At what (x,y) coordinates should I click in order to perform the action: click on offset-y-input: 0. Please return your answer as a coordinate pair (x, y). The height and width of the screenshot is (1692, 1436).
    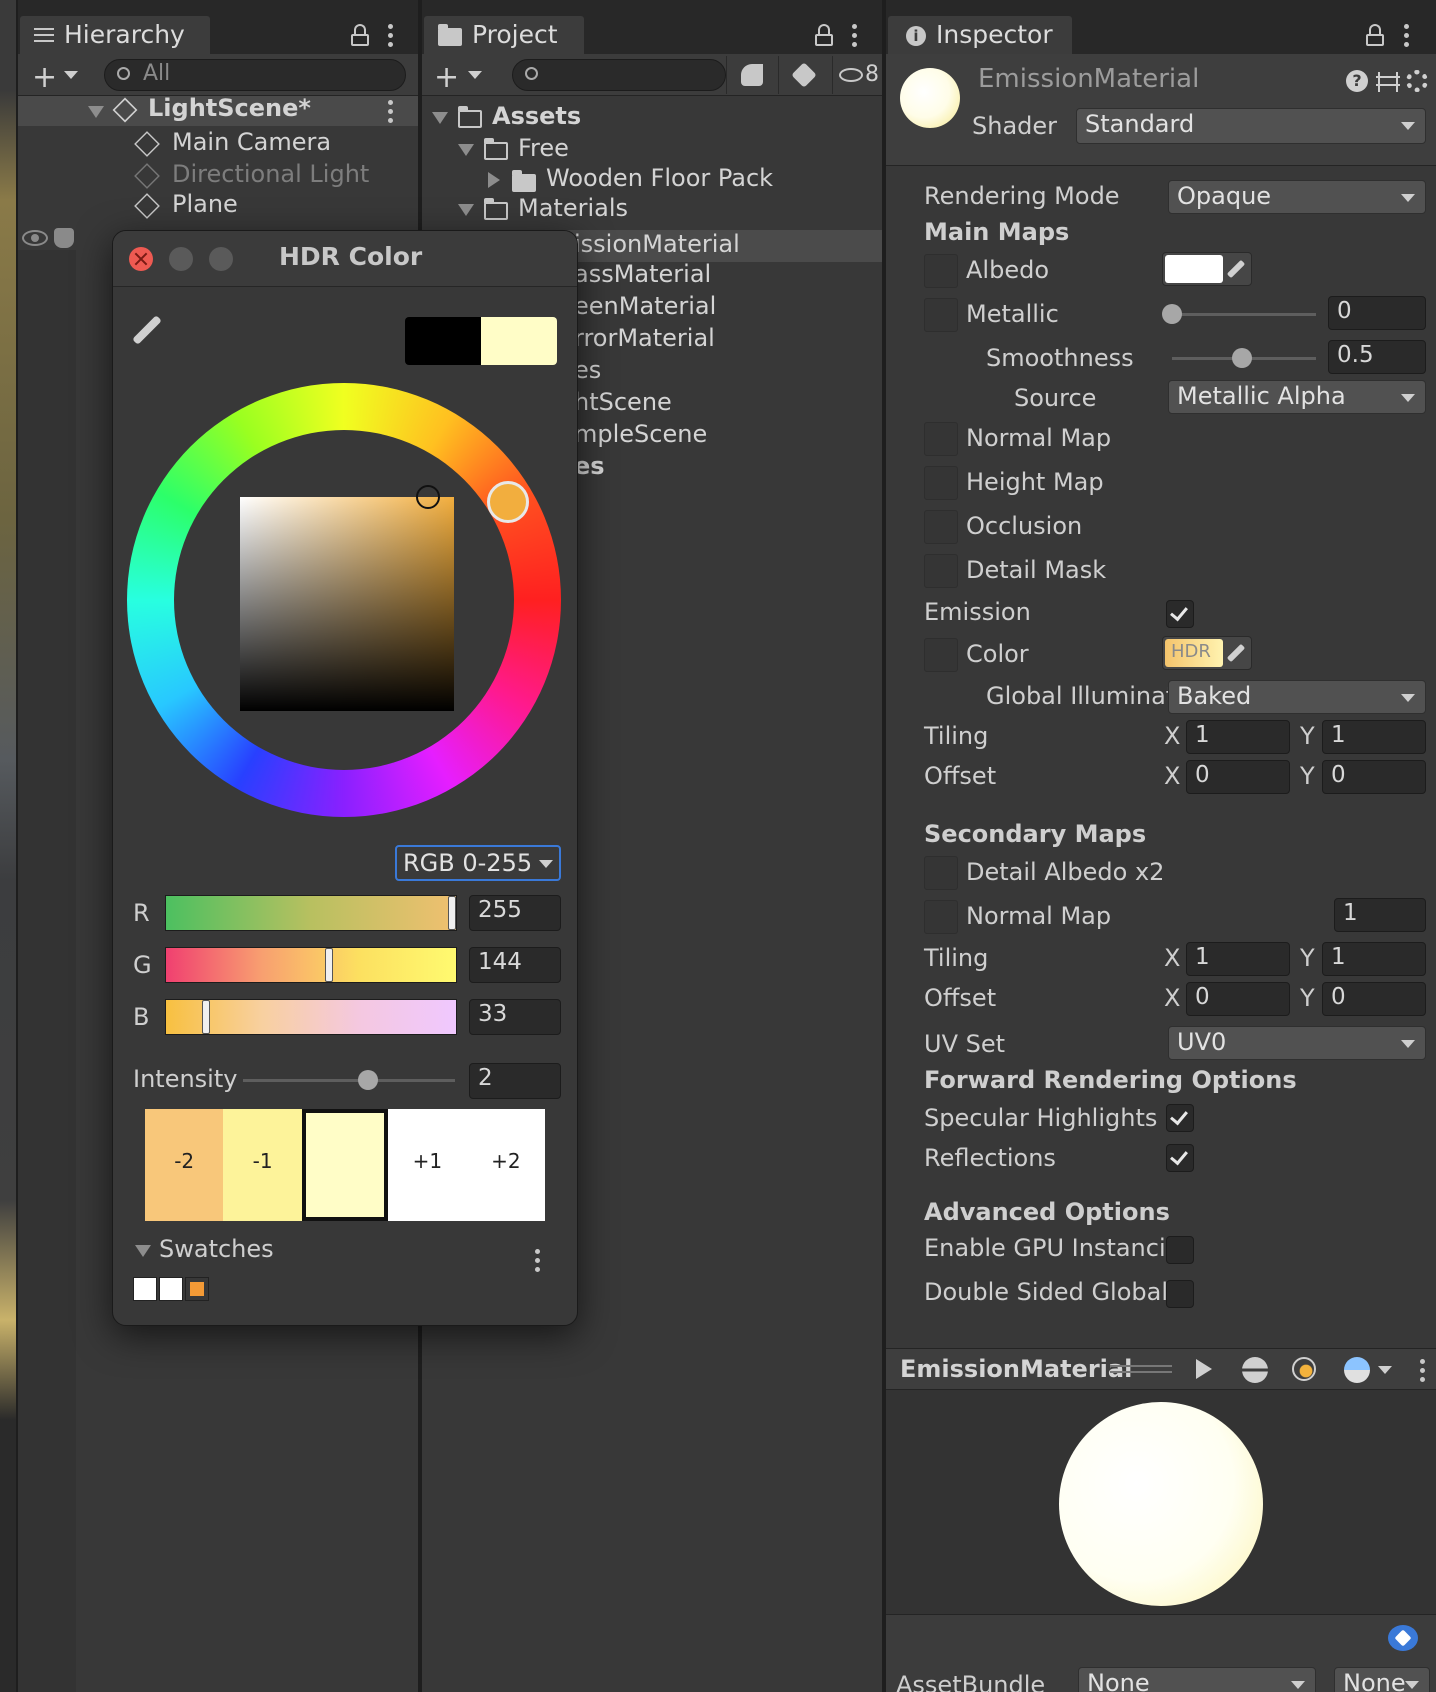
    Looking at the image, I should click on (1374, 777).